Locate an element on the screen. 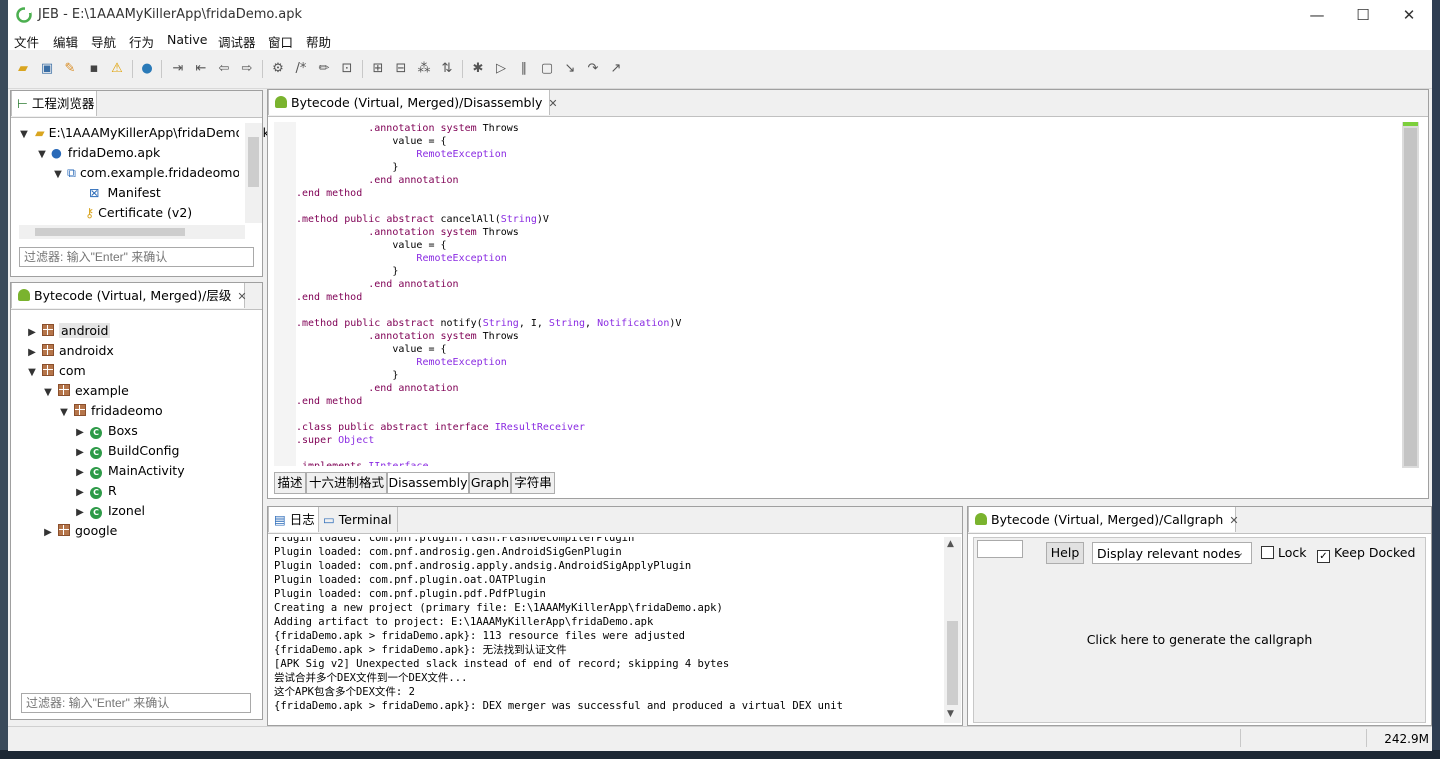 Image resolution: width=1440 pixels, height=759 pixels. menu-window: 窗口 is located at coordinates (280, 41).